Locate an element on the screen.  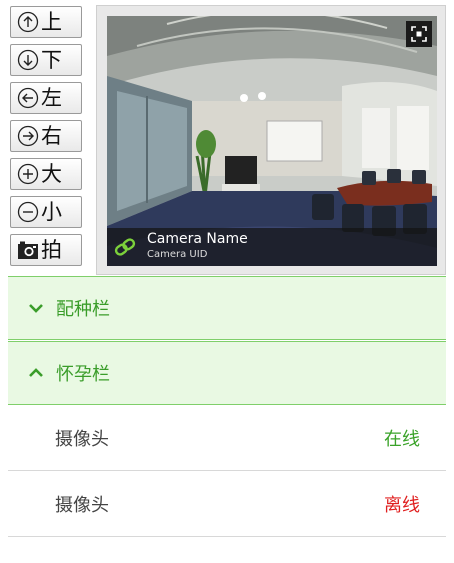
pan-left-button: 左 is located at coordinates (46, 98).